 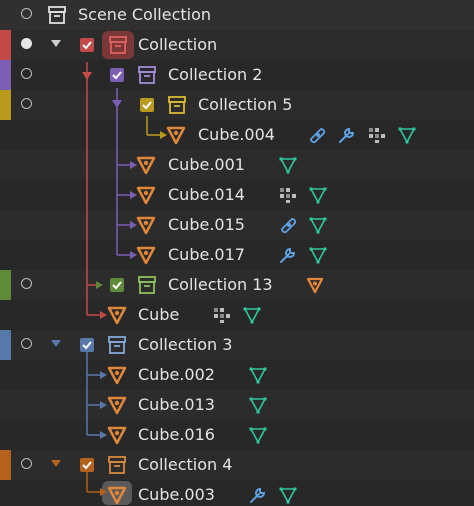 What do you see at coordinates (5, 285) in the screenshot?
I see `color-tag-green` at bounding box center [5, 285].